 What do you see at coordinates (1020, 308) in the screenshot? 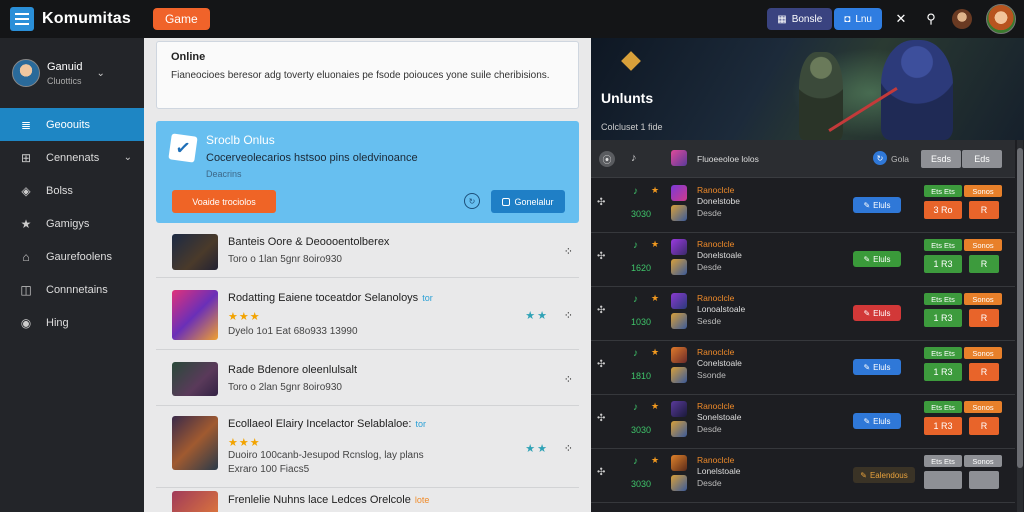
I see `scrollbar-thumb` at bounding box center [1020, 308].